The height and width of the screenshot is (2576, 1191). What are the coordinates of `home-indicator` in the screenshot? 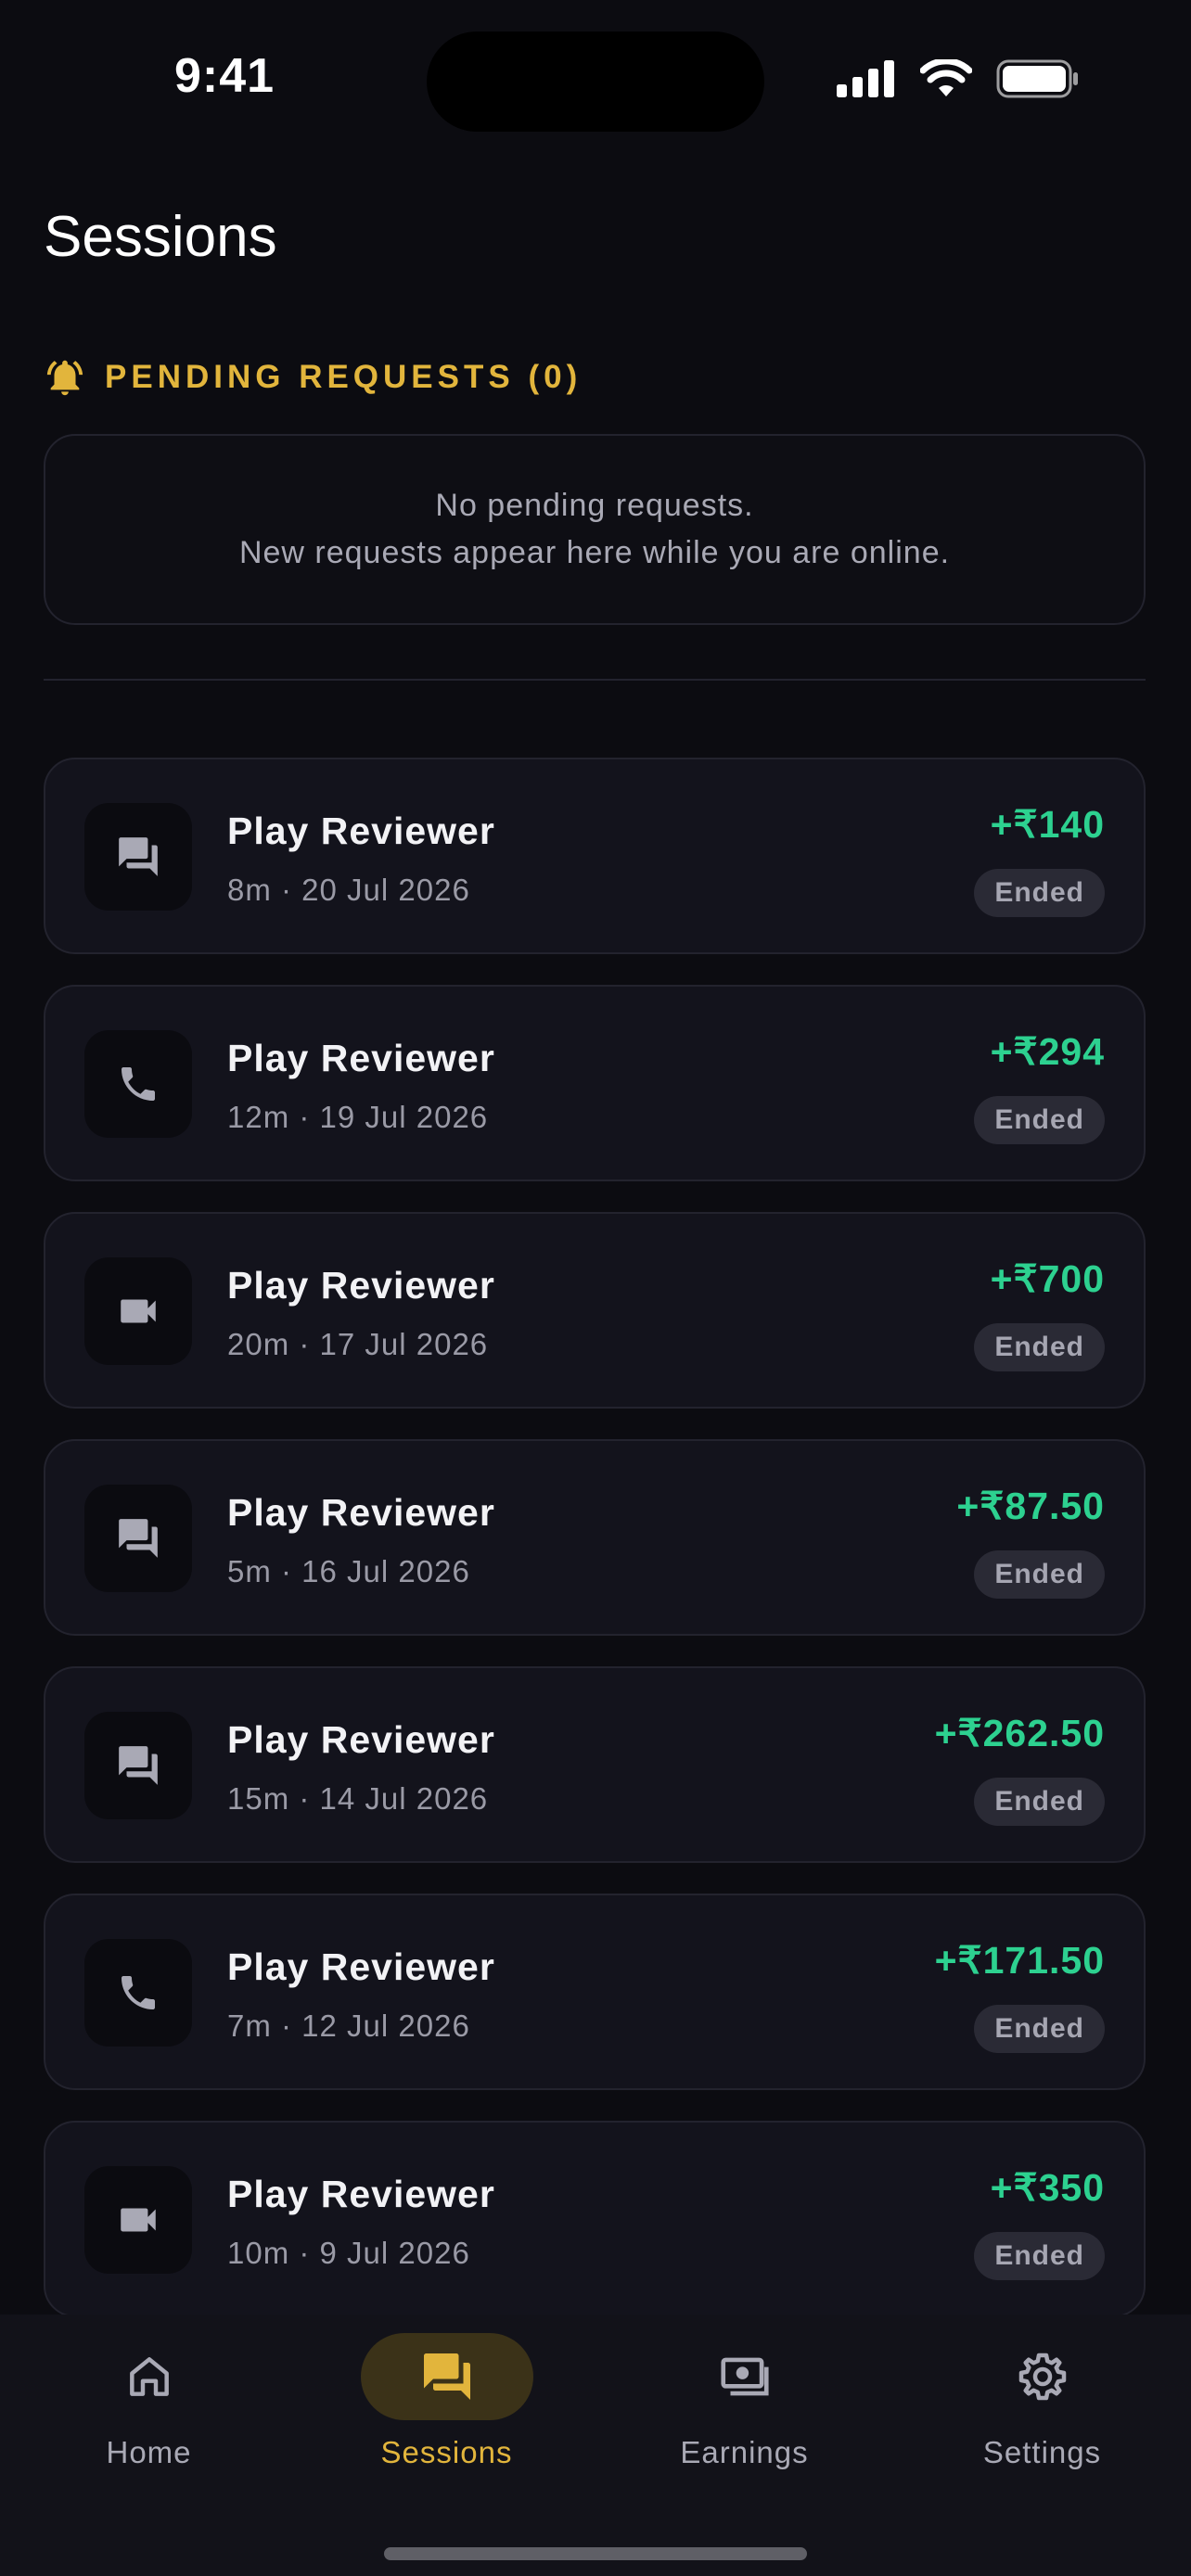 It's located at (595, 2554).